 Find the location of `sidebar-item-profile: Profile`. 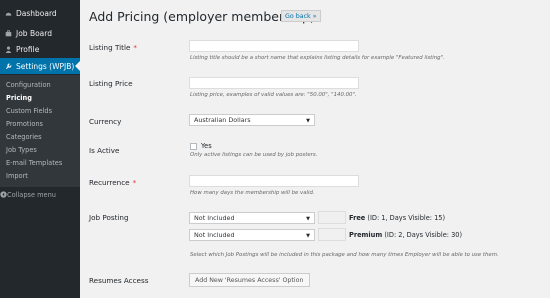

sidebar-item-profile: Profile is located at coordinates (40, 49).